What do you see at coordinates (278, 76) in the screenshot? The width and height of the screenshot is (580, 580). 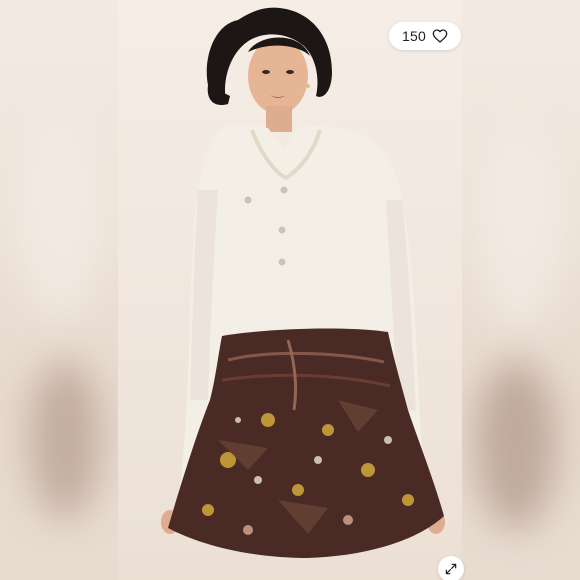 I see `face` at bounding box center [278, 76].